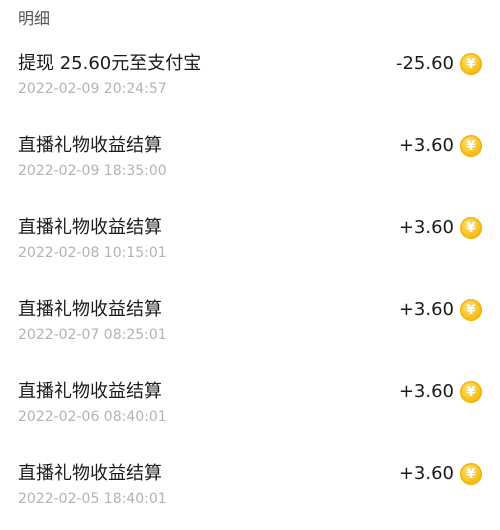 The image size is (500, 530). What do you see at coordinates (34, 18) in the screenshot?
I see `section-title: 明细` at bounding box center [34, 18].